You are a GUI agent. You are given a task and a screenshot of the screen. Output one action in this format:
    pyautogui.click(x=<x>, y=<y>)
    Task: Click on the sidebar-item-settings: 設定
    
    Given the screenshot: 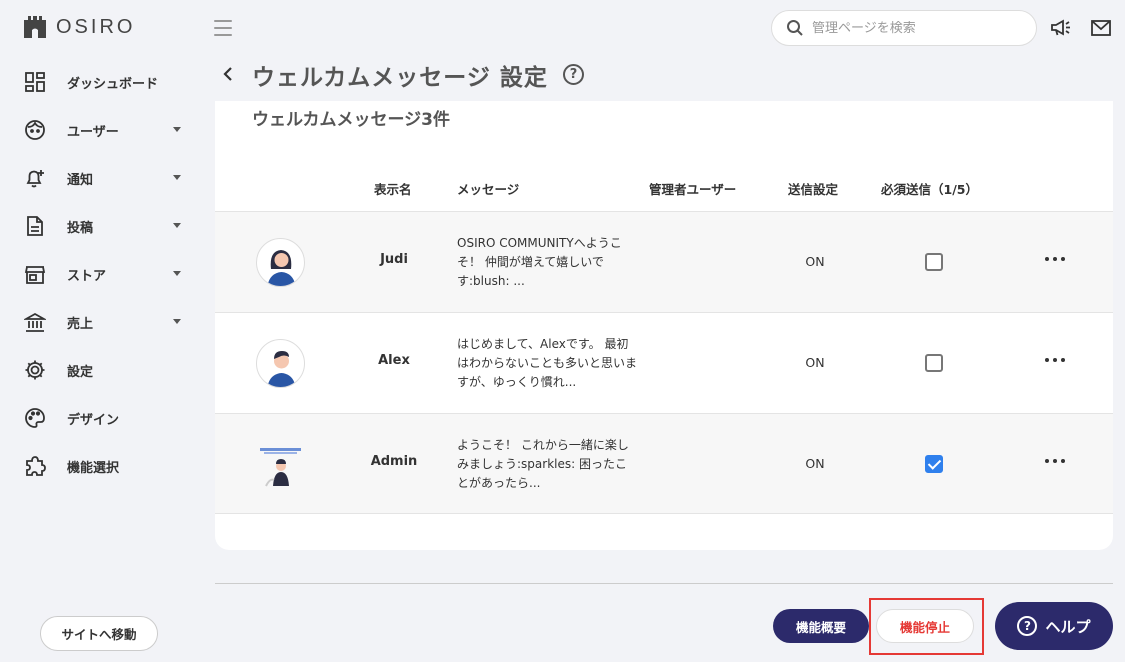 What is the action you would take?
    pyautogui.click(x=100, y=370)
    